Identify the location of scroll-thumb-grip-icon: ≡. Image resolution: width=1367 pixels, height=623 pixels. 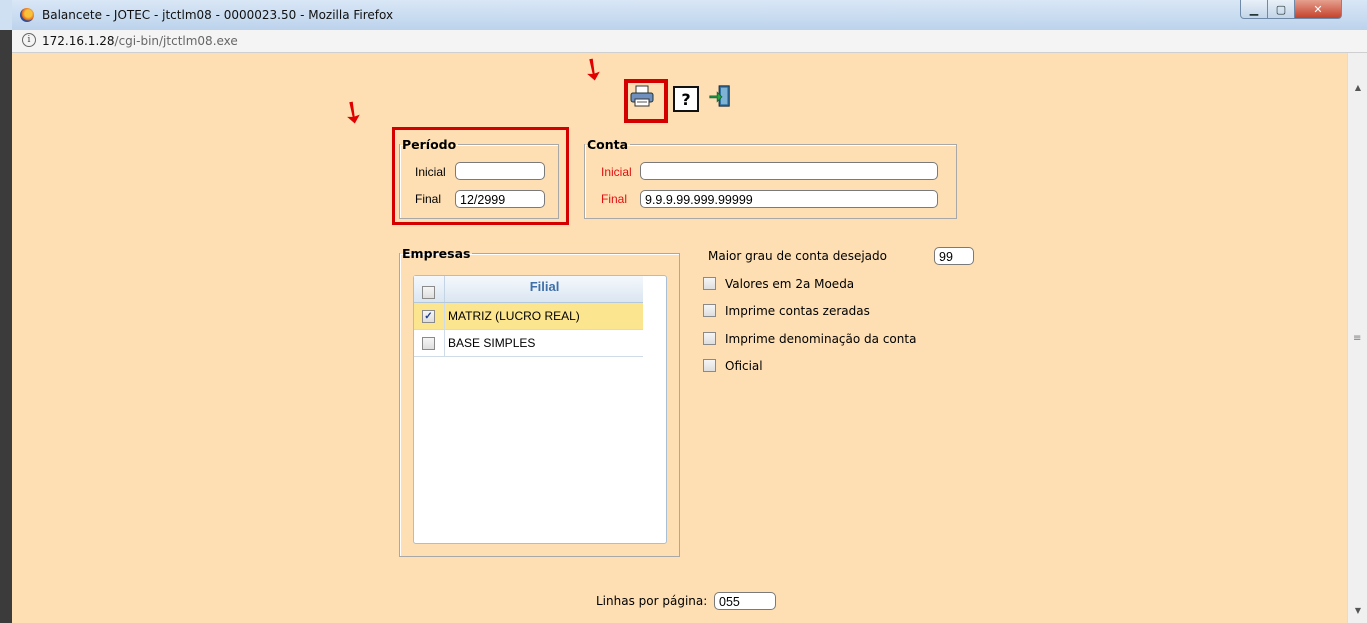
(1357, 338).